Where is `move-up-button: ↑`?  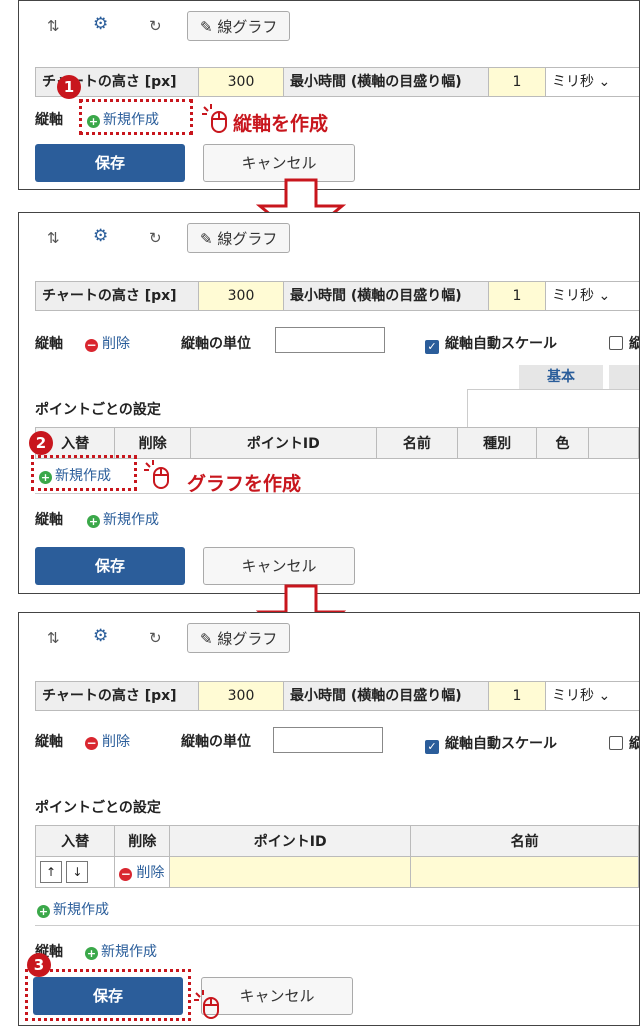
move-up-button: ↑ is located at coordinates (51, 872).